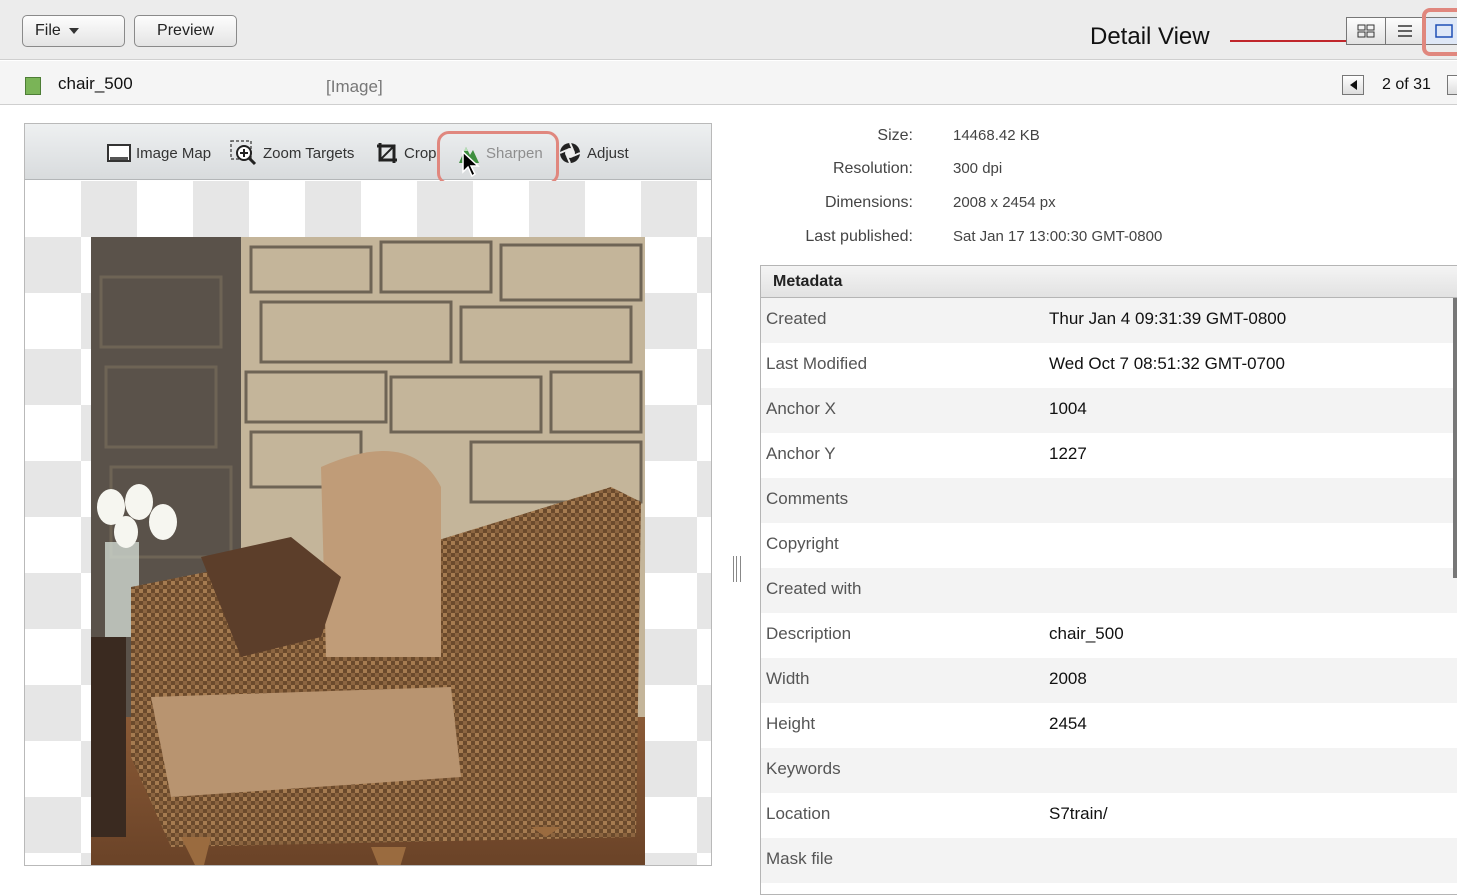 This screenshot has height=895, width=1457. Describe the element at coordinates (817, 363) in the screenshot. I see `metadata-key: Last Modified` at that location.